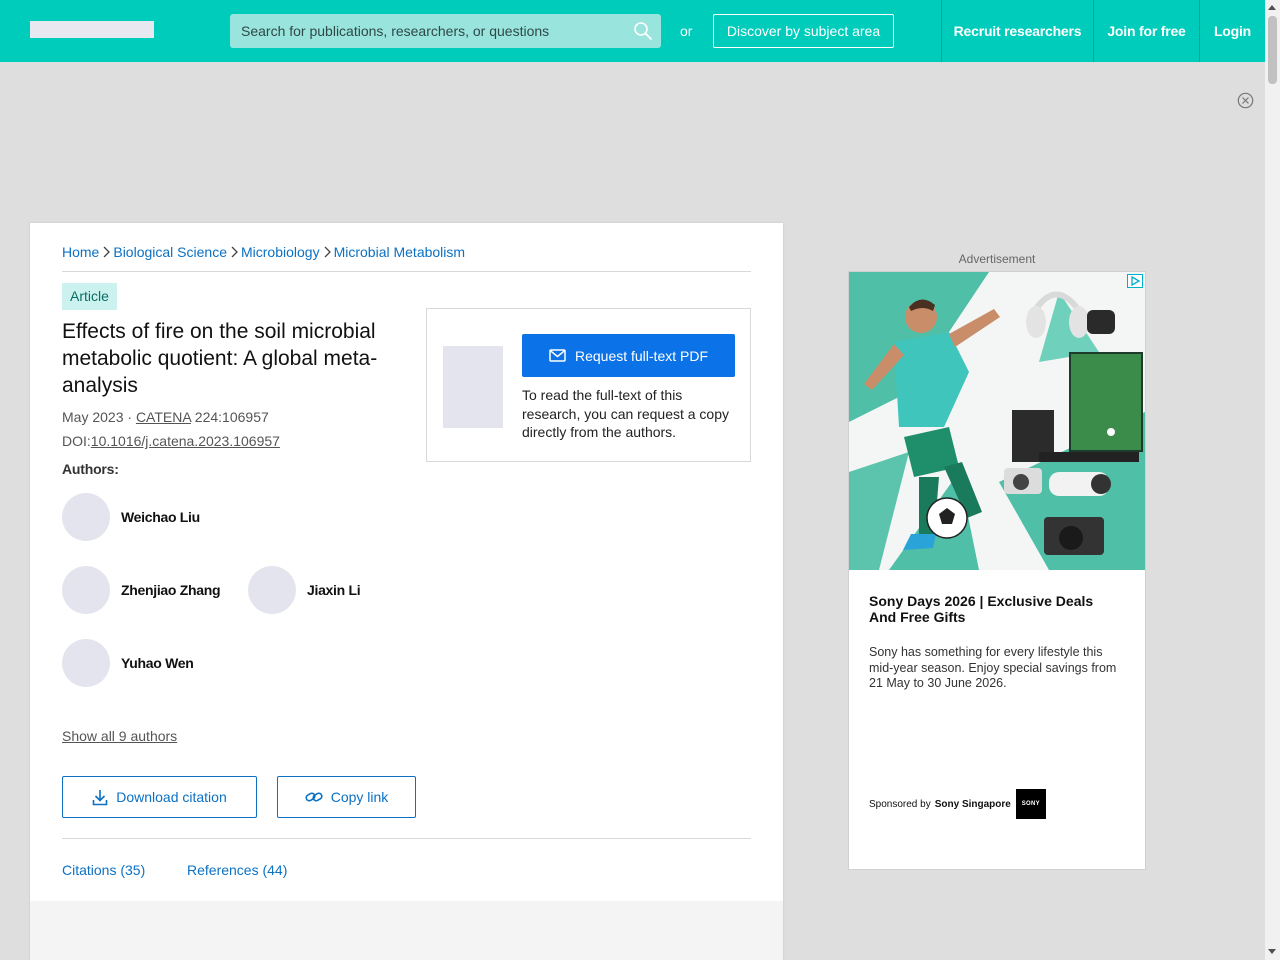  What do you see at coordinates (1146, 31) in the screenshot?
I see `join-for-free-link: Join for free` at bounding box center [1146, 31].